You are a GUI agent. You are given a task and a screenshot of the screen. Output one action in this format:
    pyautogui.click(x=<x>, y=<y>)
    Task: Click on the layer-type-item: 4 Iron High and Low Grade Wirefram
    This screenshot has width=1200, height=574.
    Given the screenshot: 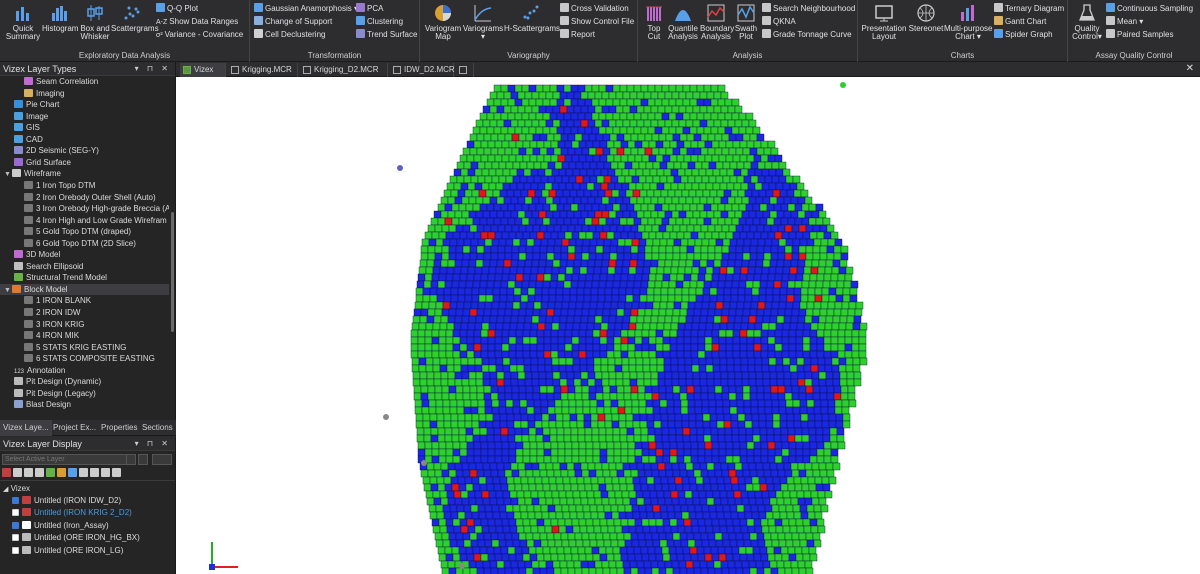 What is the action you would take?
    pyautogui.click(x=84, y=221)
    